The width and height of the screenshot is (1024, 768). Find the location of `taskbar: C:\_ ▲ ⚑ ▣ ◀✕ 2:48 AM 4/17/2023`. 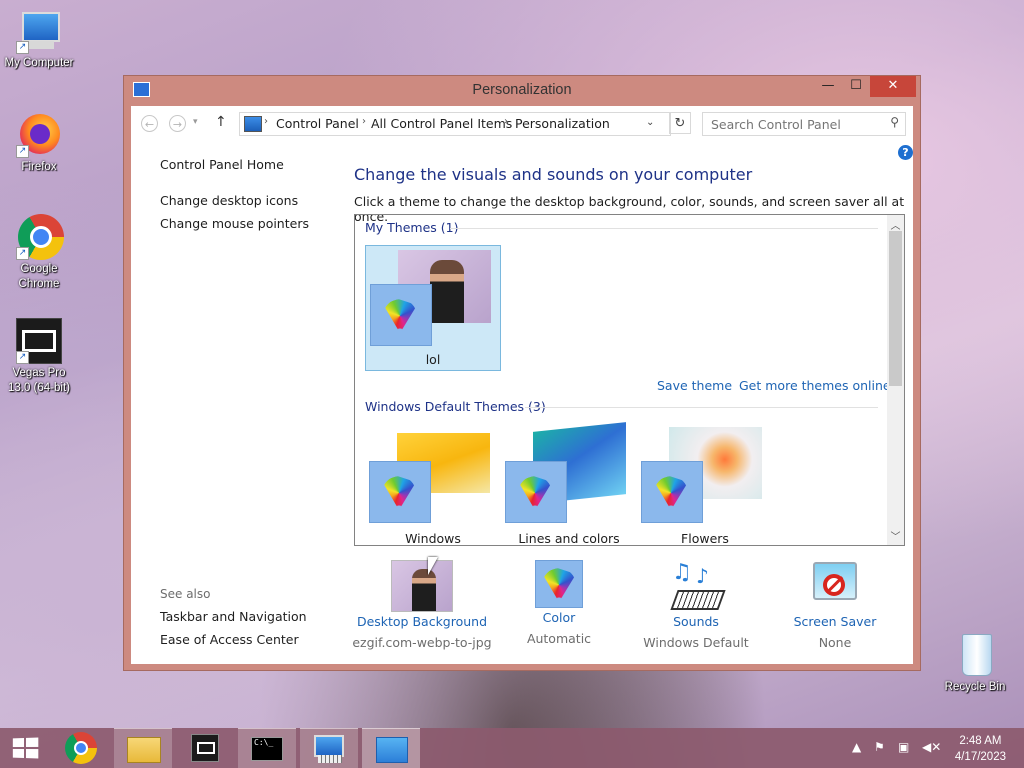

taskbar: C:\_ ▲ ⚑ ▣ ◀✕ 2:48 AM 4/17/2023 is located at coordinates (512, 748).